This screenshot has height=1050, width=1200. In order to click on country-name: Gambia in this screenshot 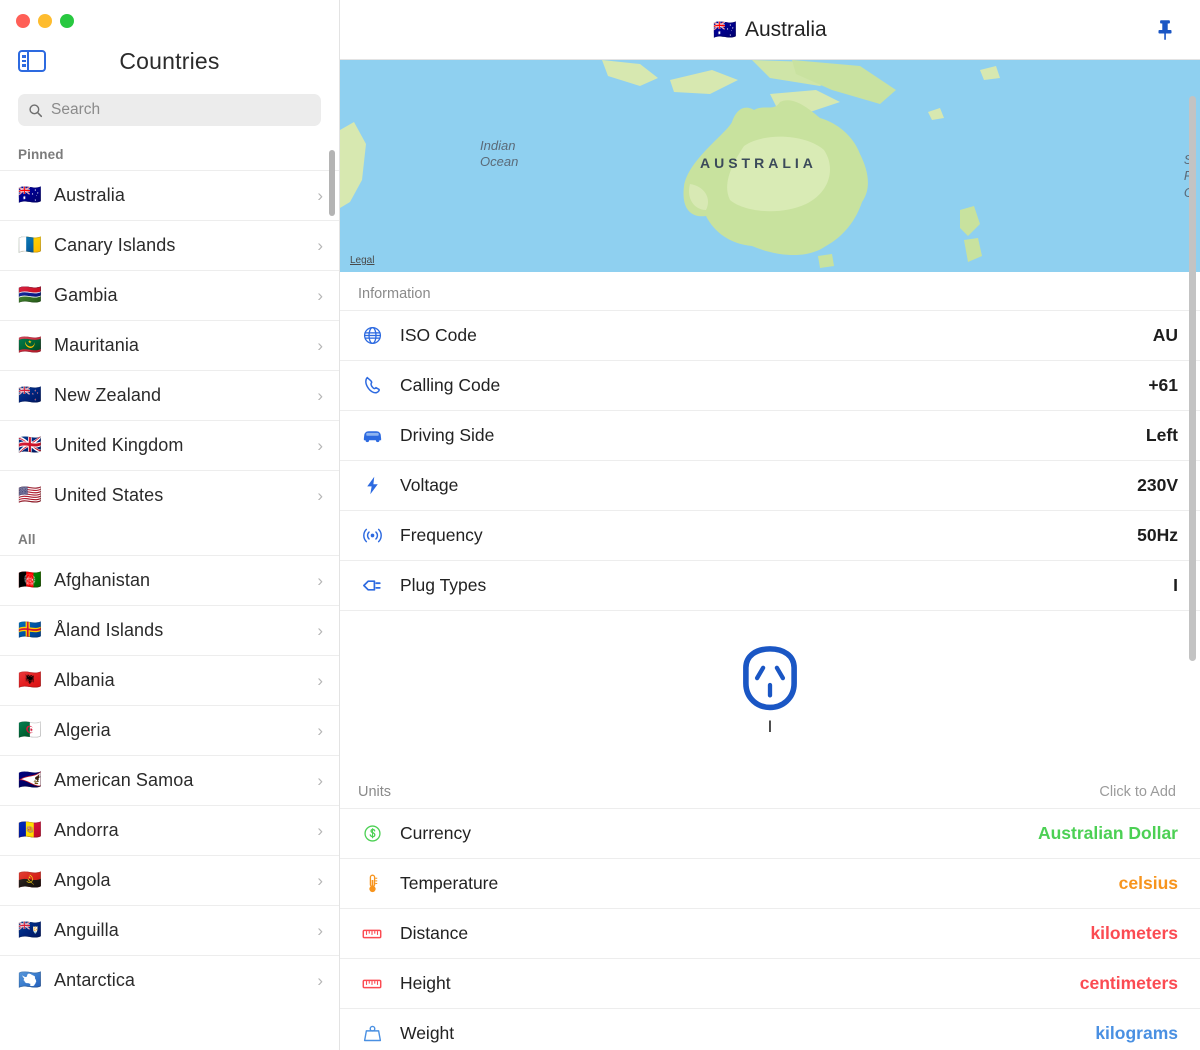, I will do `click(86, 295)`.